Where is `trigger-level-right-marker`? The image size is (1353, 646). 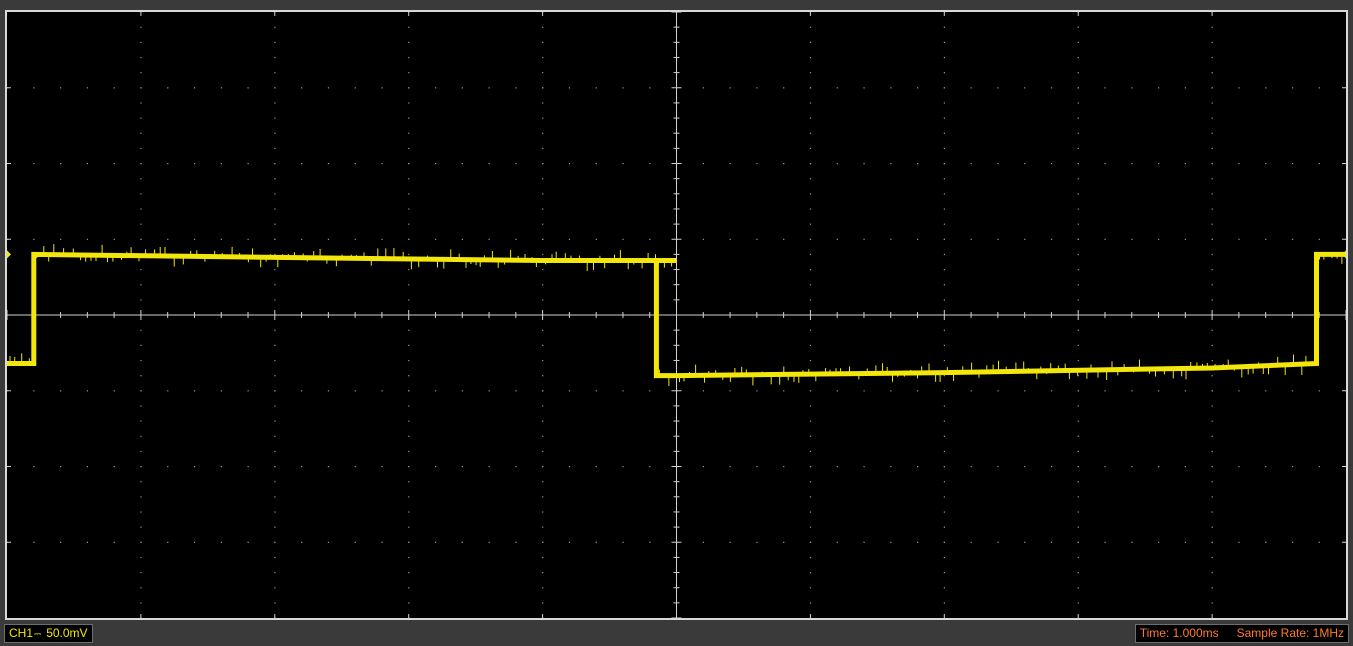
trigger-level-right-marker is located at coordinates (1344, 254).